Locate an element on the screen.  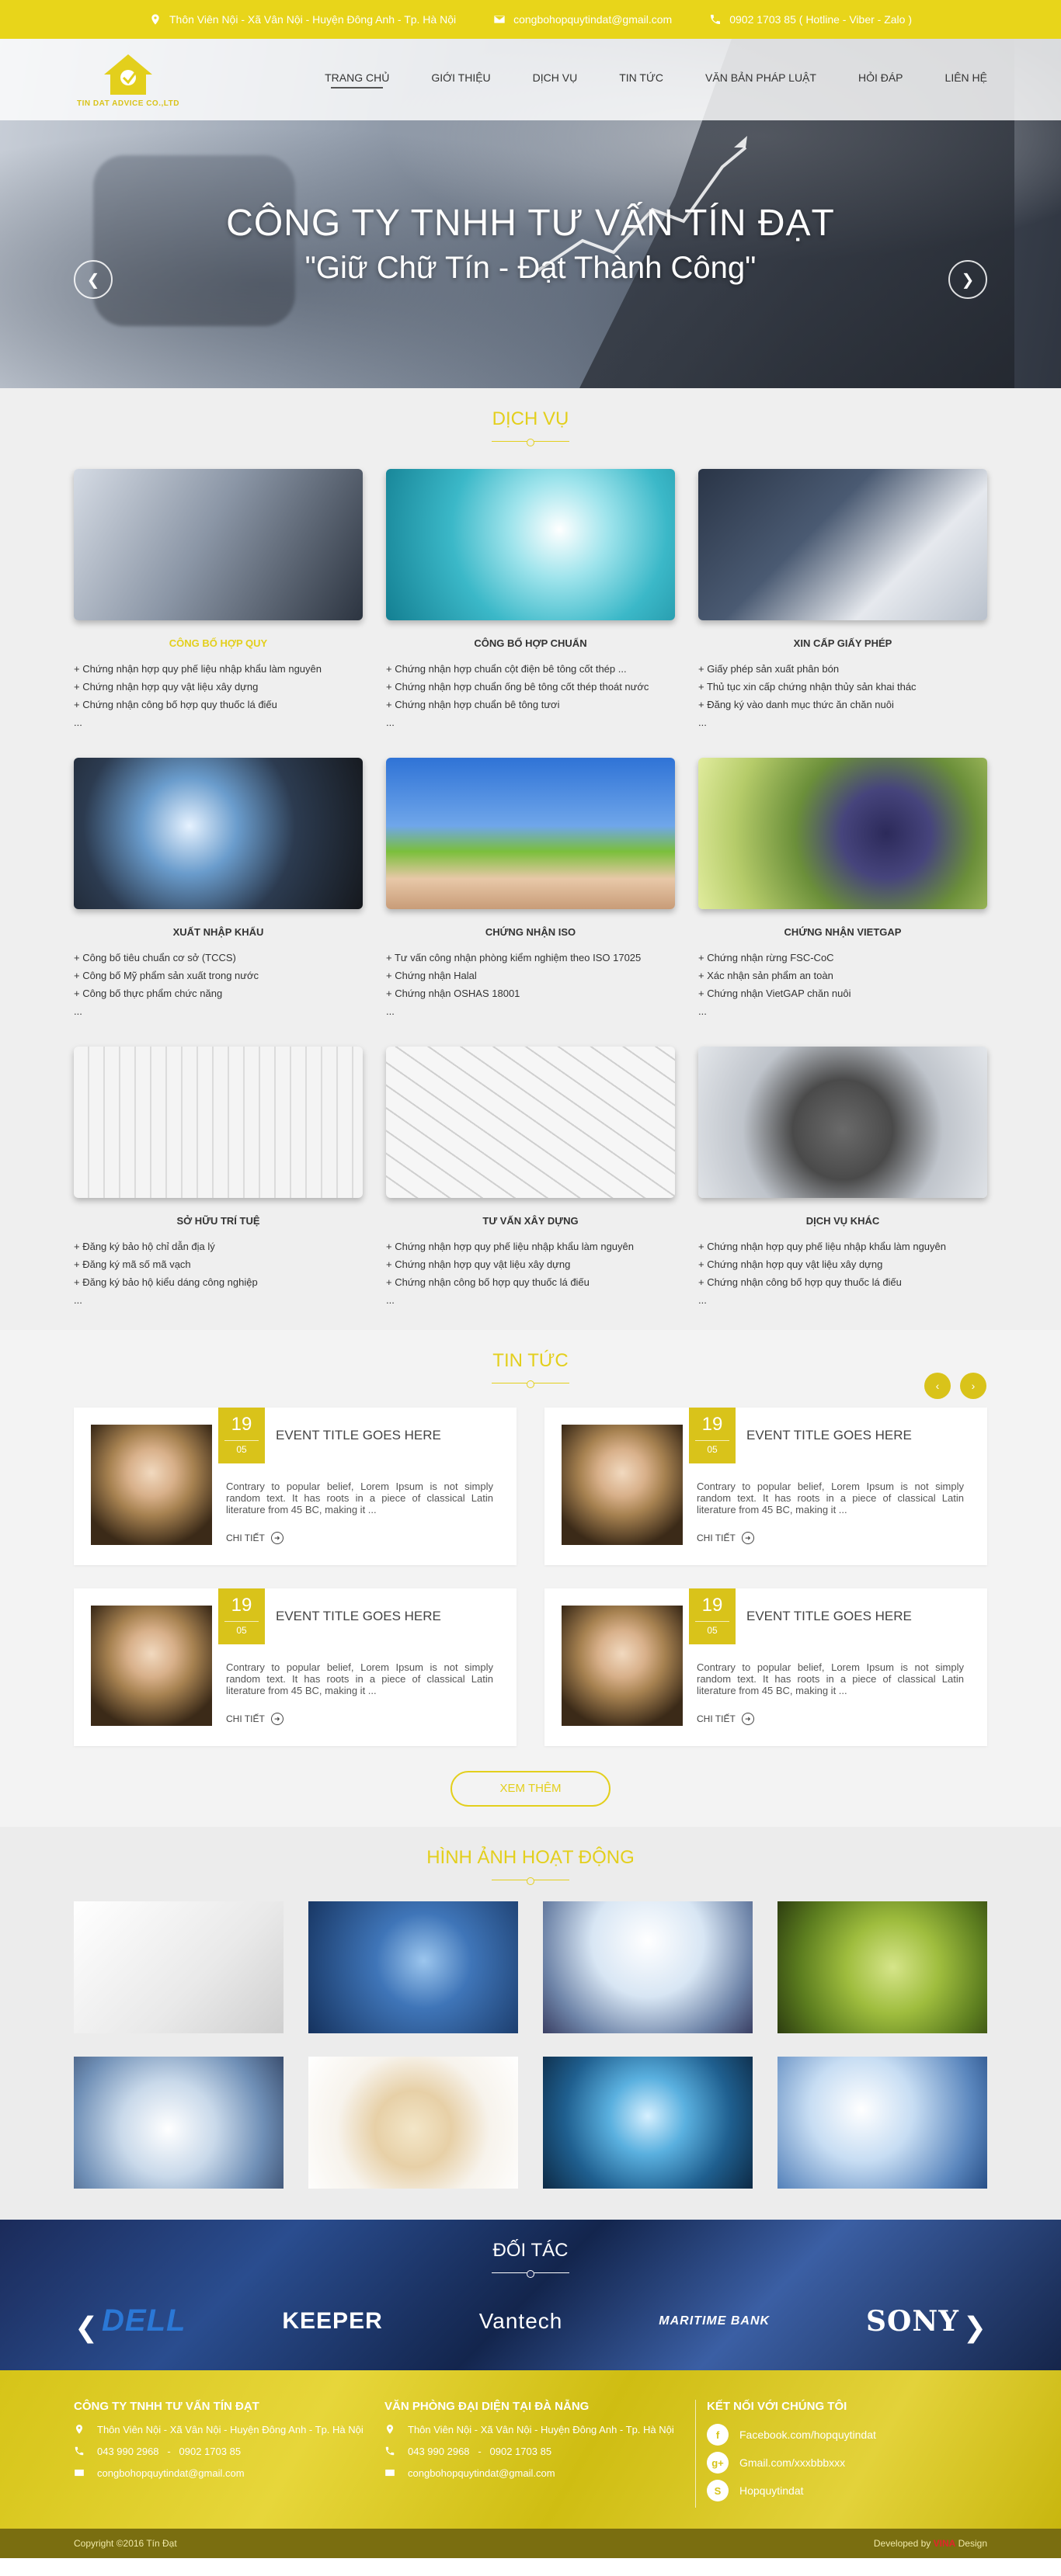
nav-item-about: GIỚI THIỆU is located at coordinates (461, 80).